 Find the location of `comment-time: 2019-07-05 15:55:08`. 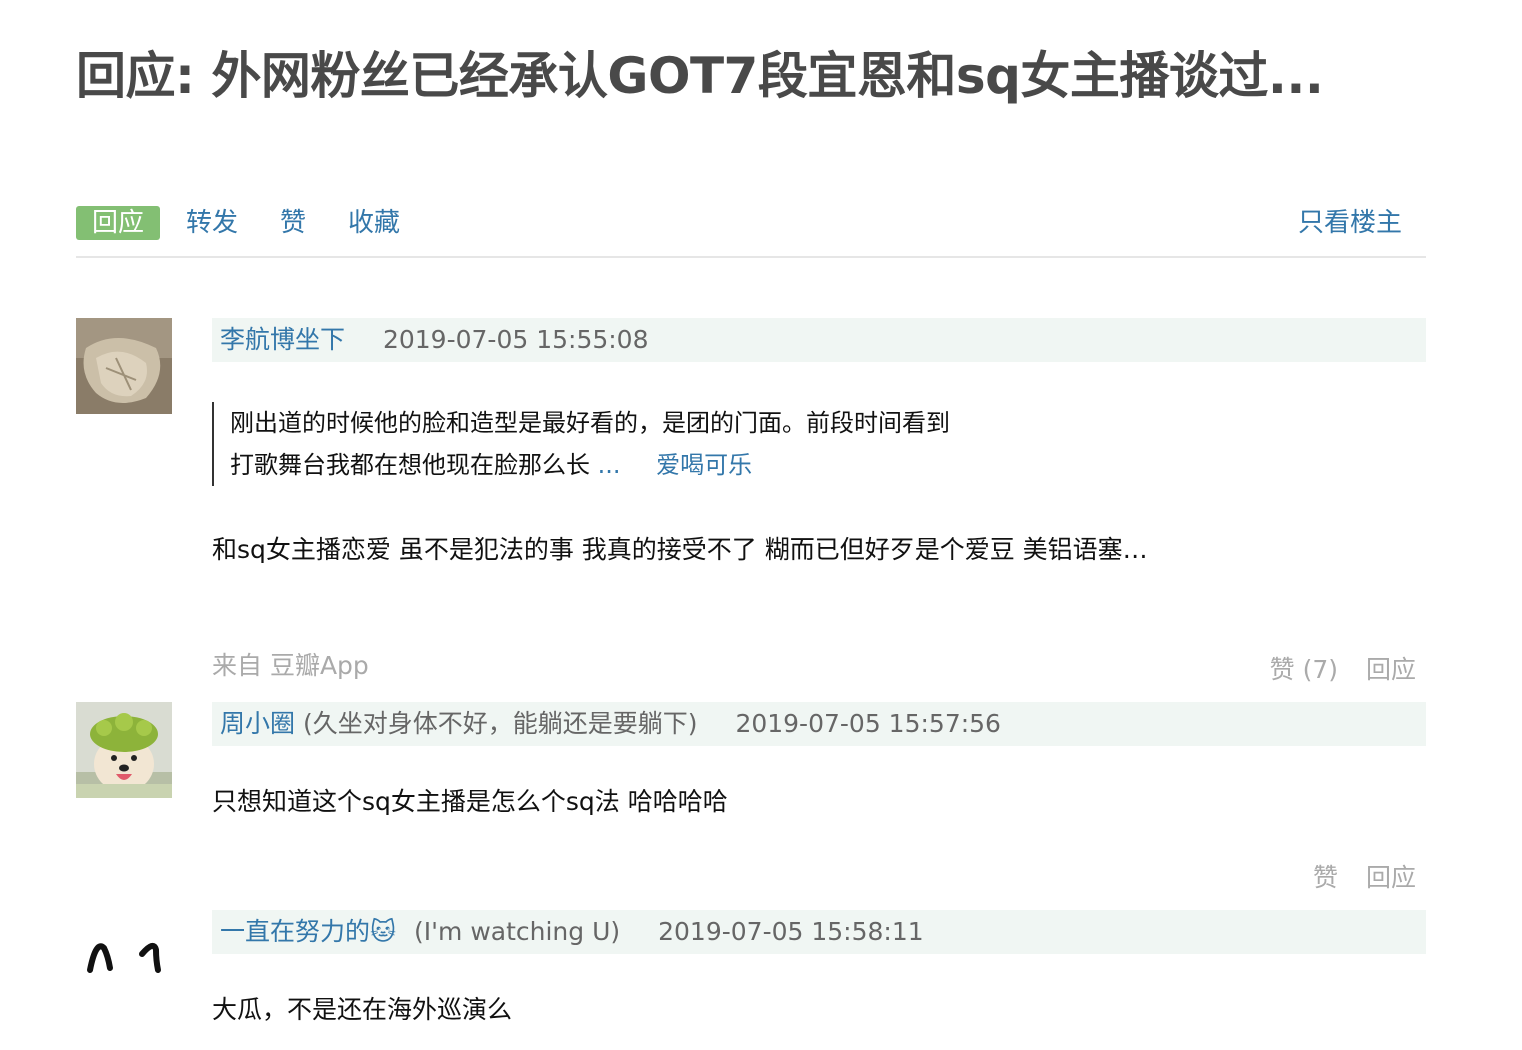

comment-time: 2019-07-05 15:55:08 is located at coordinates (515, 339).